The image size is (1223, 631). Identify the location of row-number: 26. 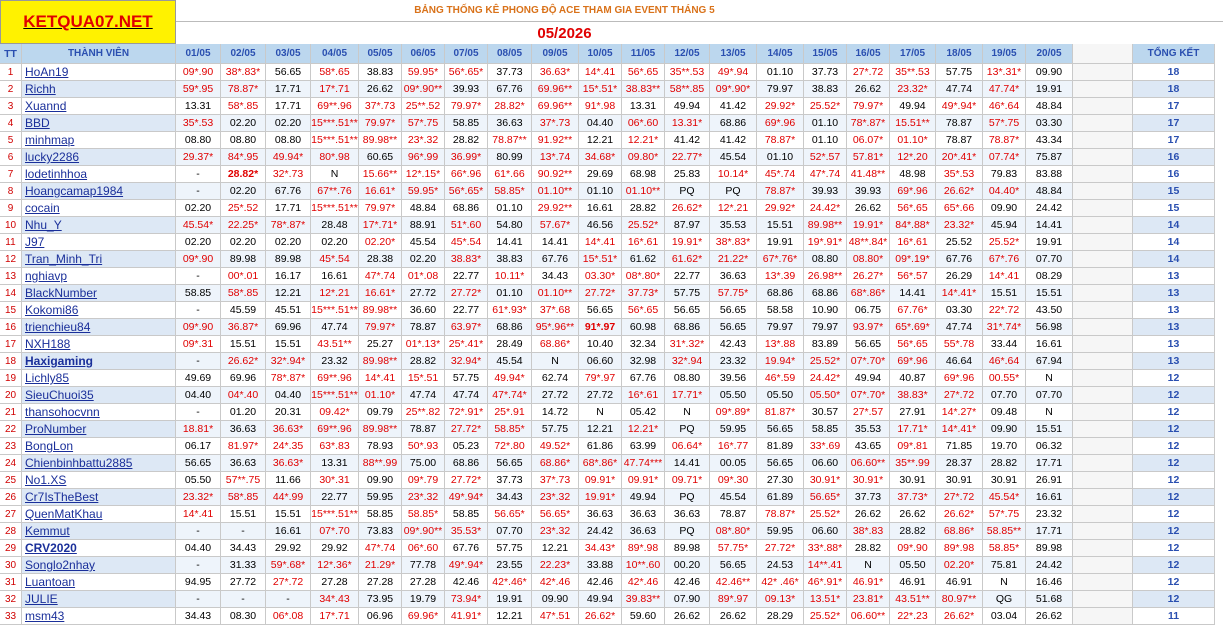
(11, 497).